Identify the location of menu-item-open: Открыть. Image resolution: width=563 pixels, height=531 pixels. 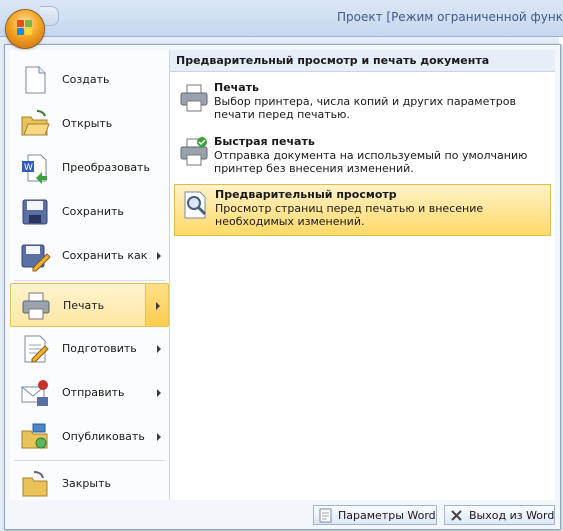
(89, 124).